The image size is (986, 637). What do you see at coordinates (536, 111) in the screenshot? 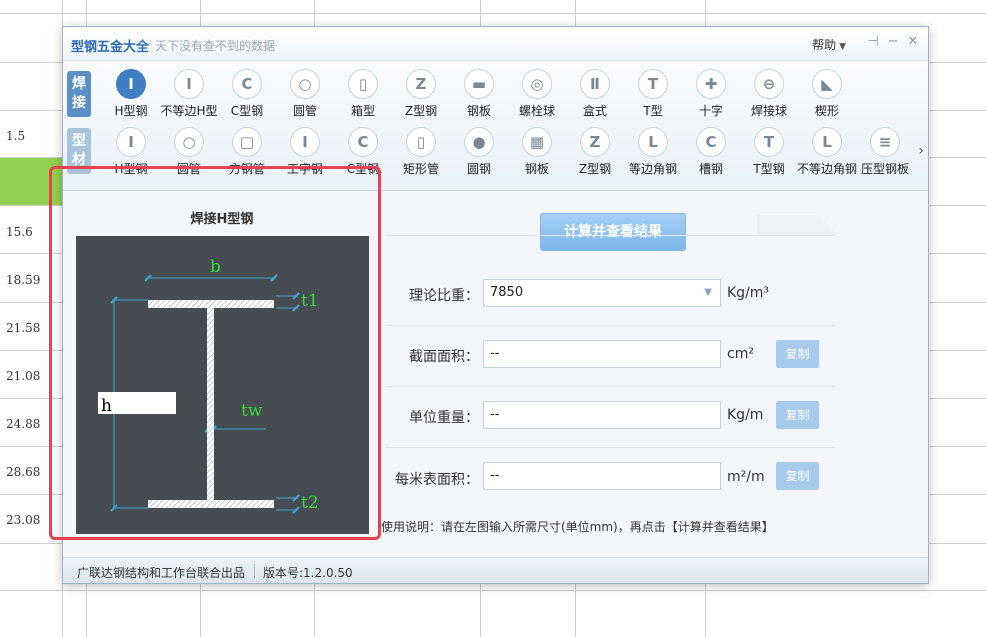
I see `tool-label: 螺栓球` at bounding box center [536, 111].